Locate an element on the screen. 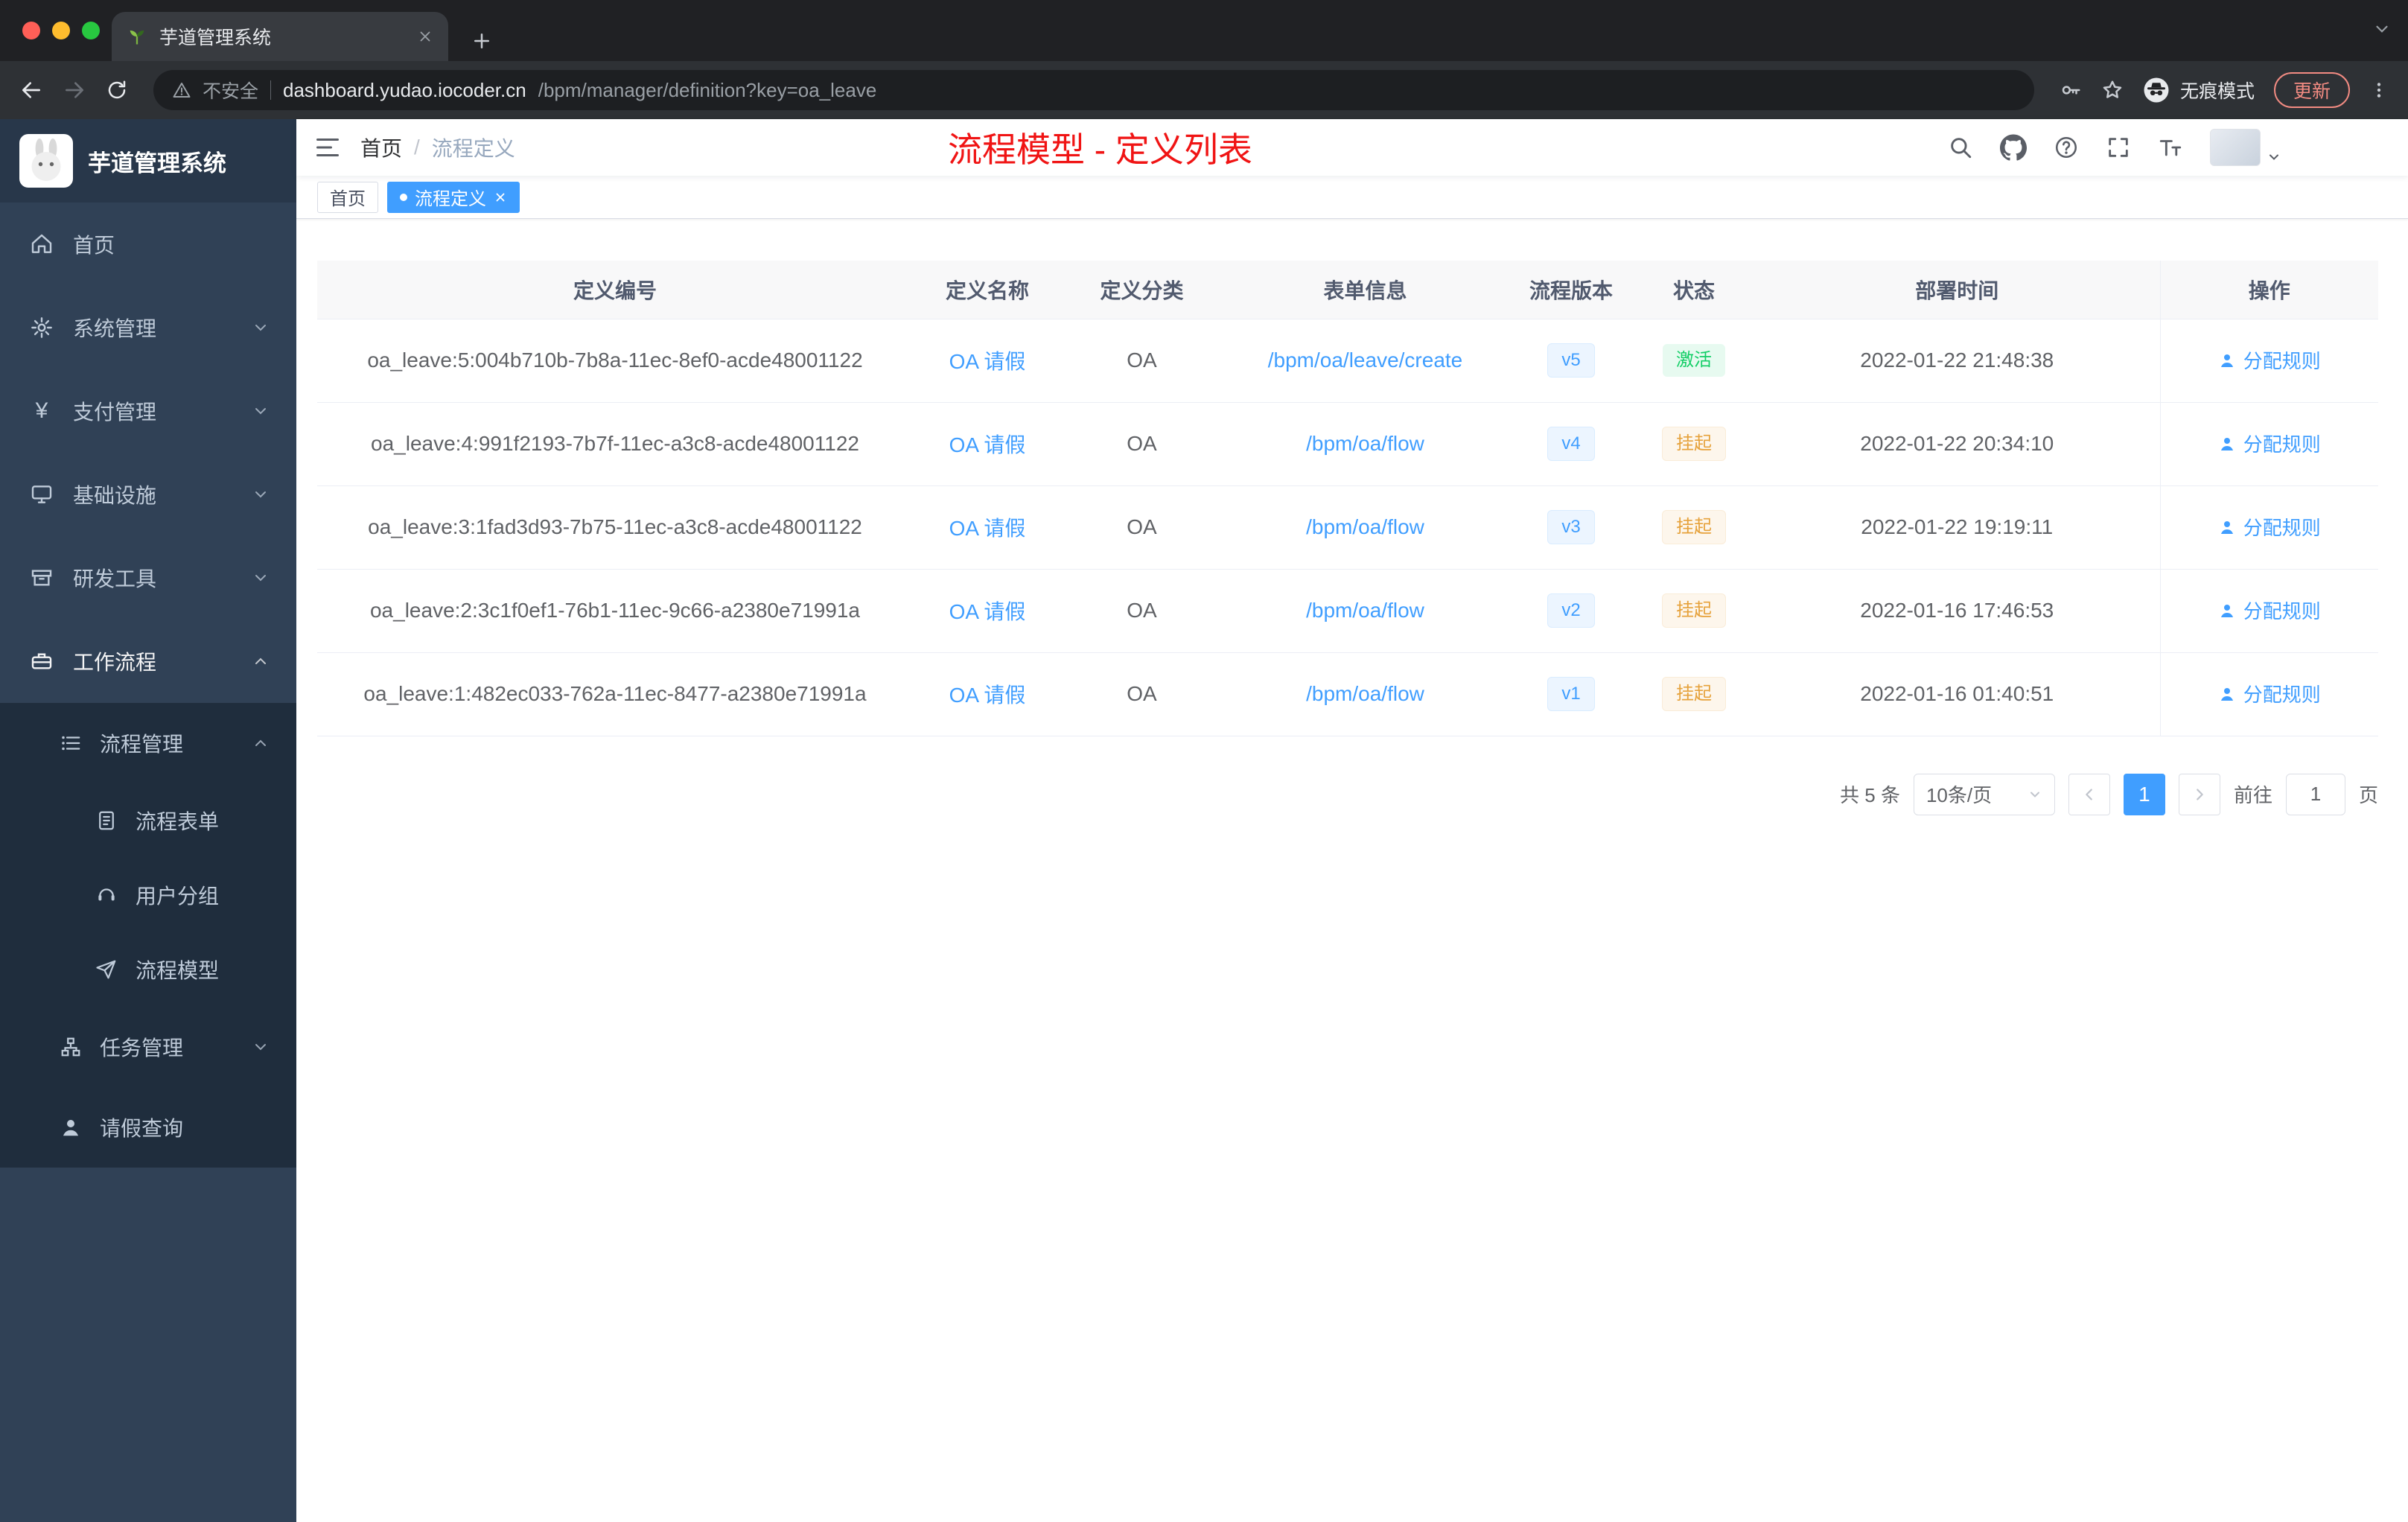 The height and width of the screenshot is (1522, 2408). goto-page-input is located at coordinates (2315, 794).